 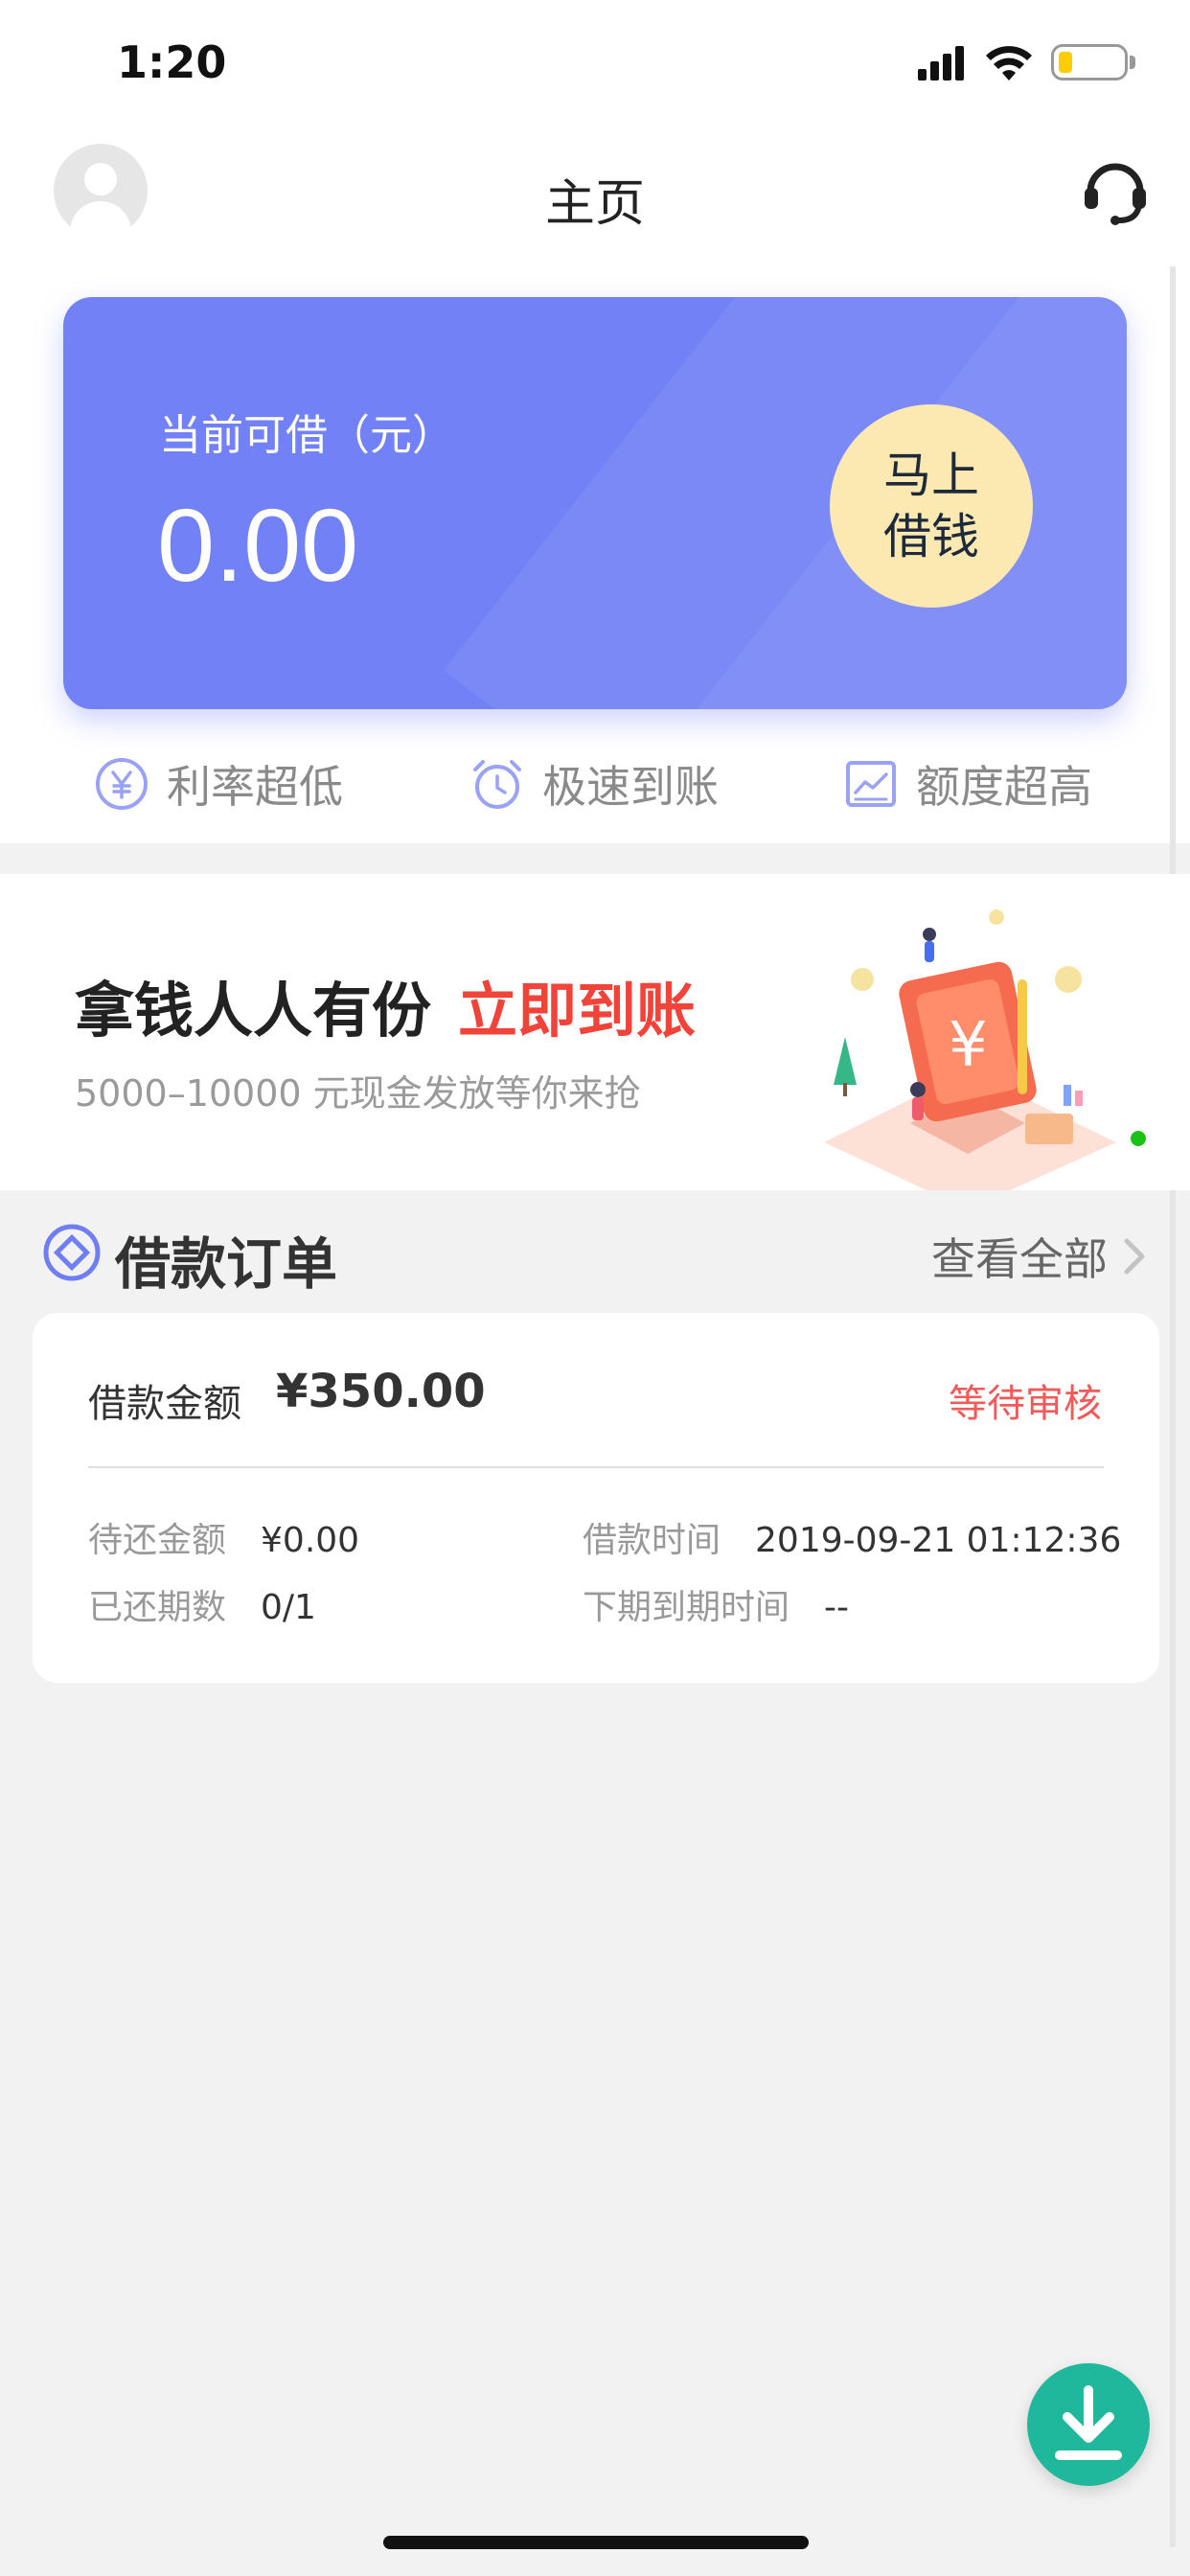 I want to click on download-button, so click(x=1089, y=2424).